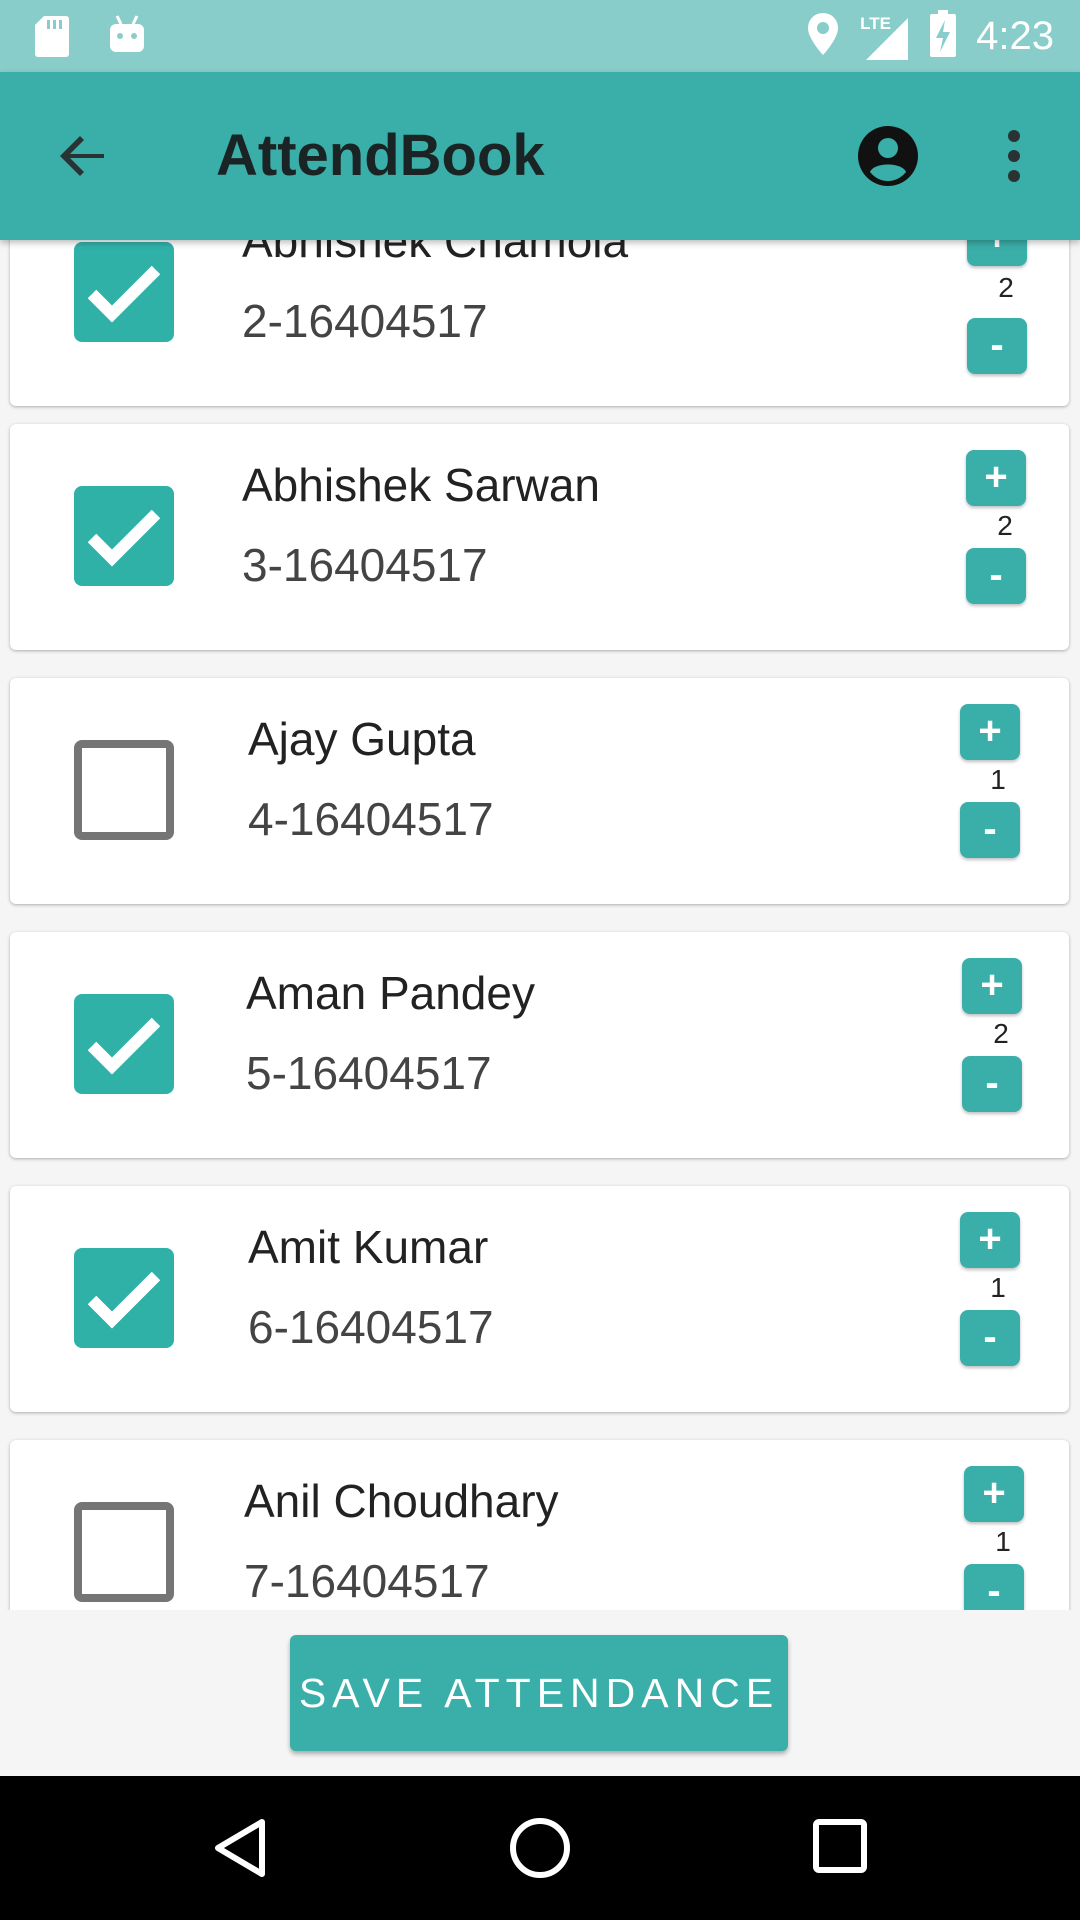  I want to click on student-name: Anil Choudhary, so click(401, 1501).